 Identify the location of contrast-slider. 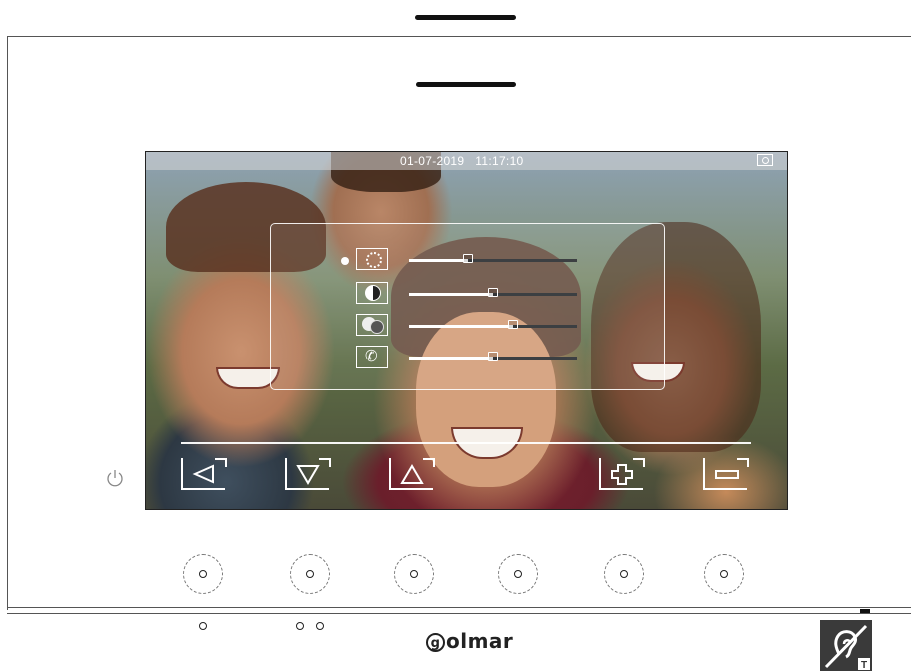
(493, 292).